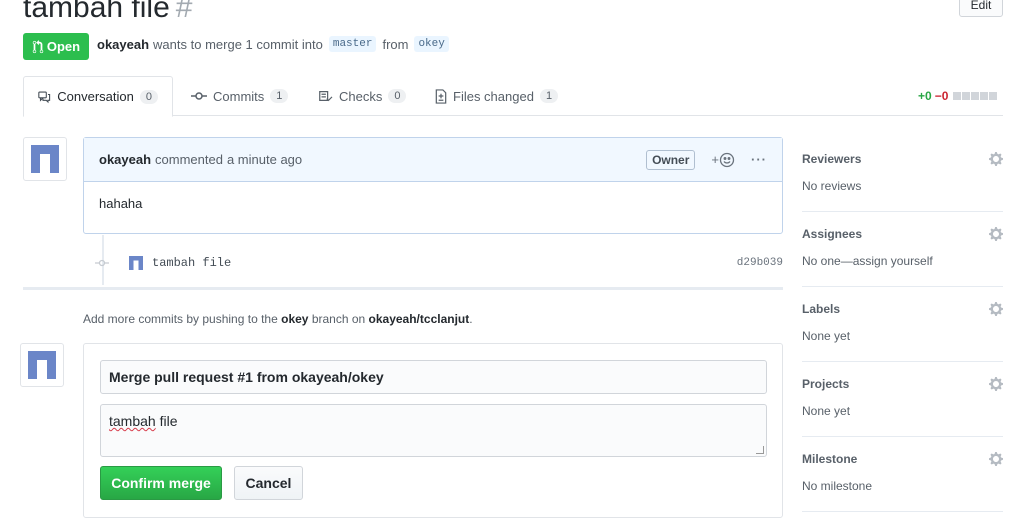 The height and width of the screenshot is (518, 1017). I want to click on diffstat-additions: +0, so click(925, 96).